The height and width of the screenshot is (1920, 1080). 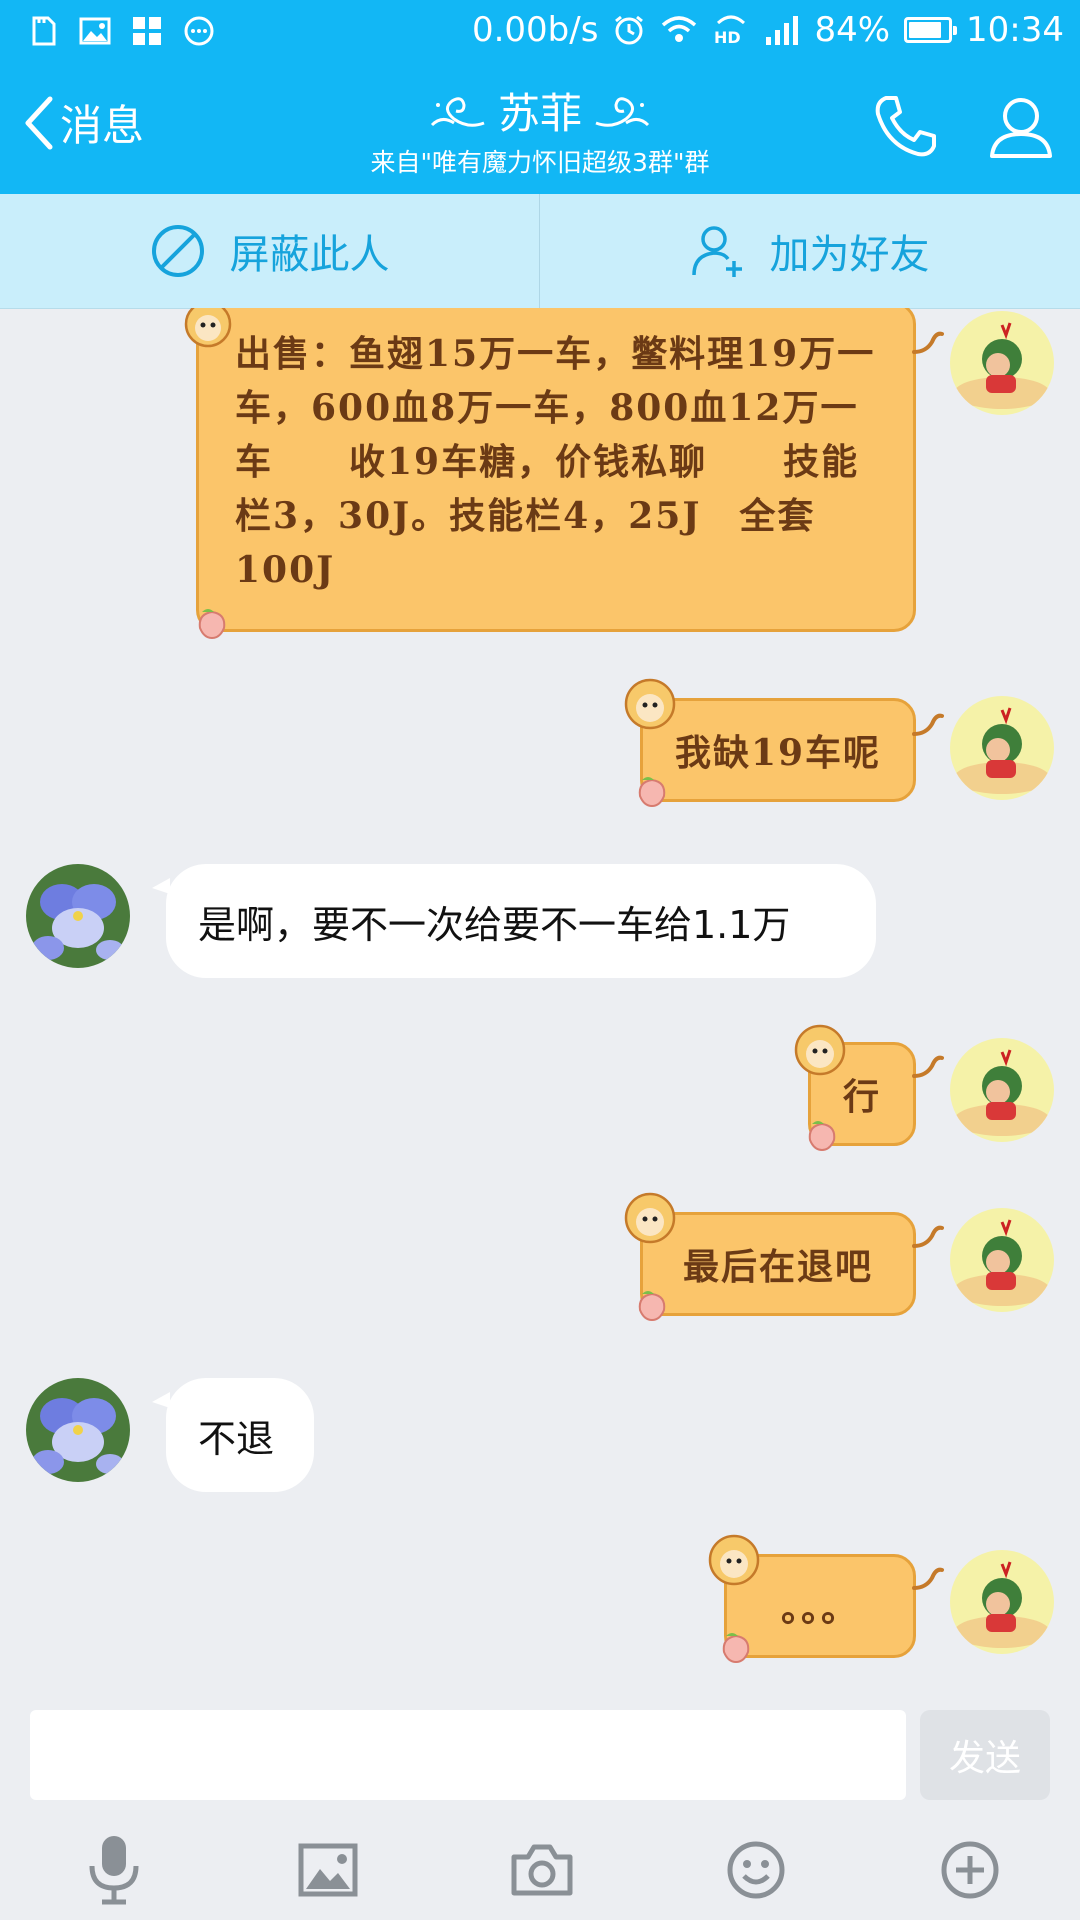 I want to click on block-user-button: 屏蔽此人, so click(x=269, y=251).